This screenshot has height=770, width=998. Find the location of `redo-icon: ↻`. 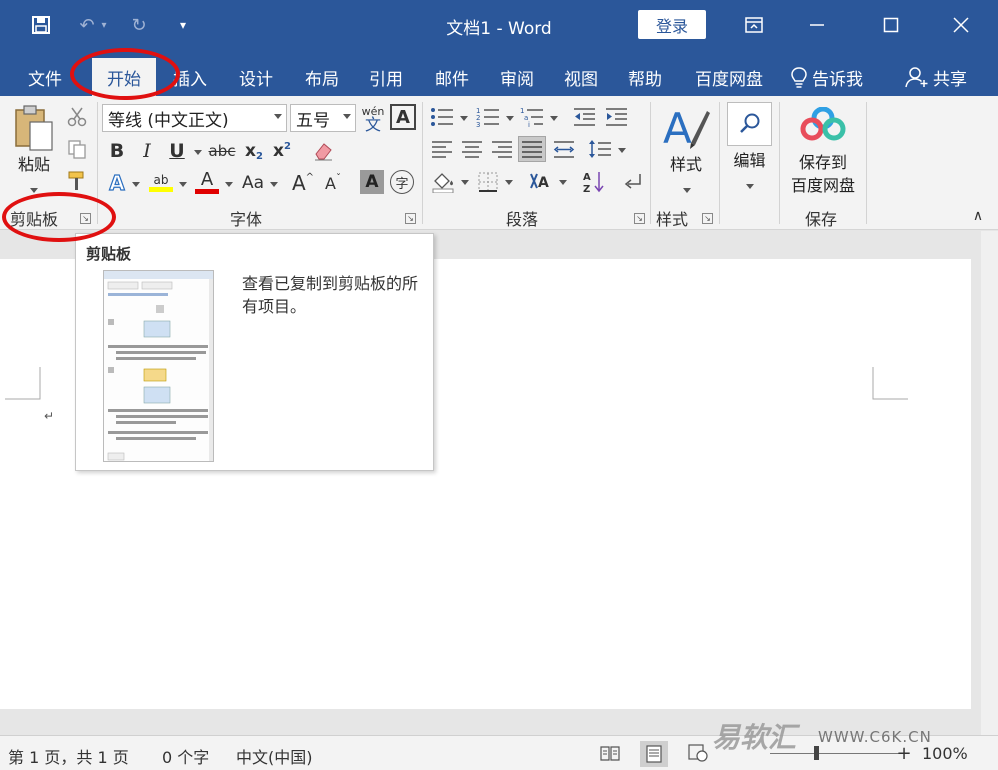

redo-icon: ↻ is located at coordinates (139, 25).